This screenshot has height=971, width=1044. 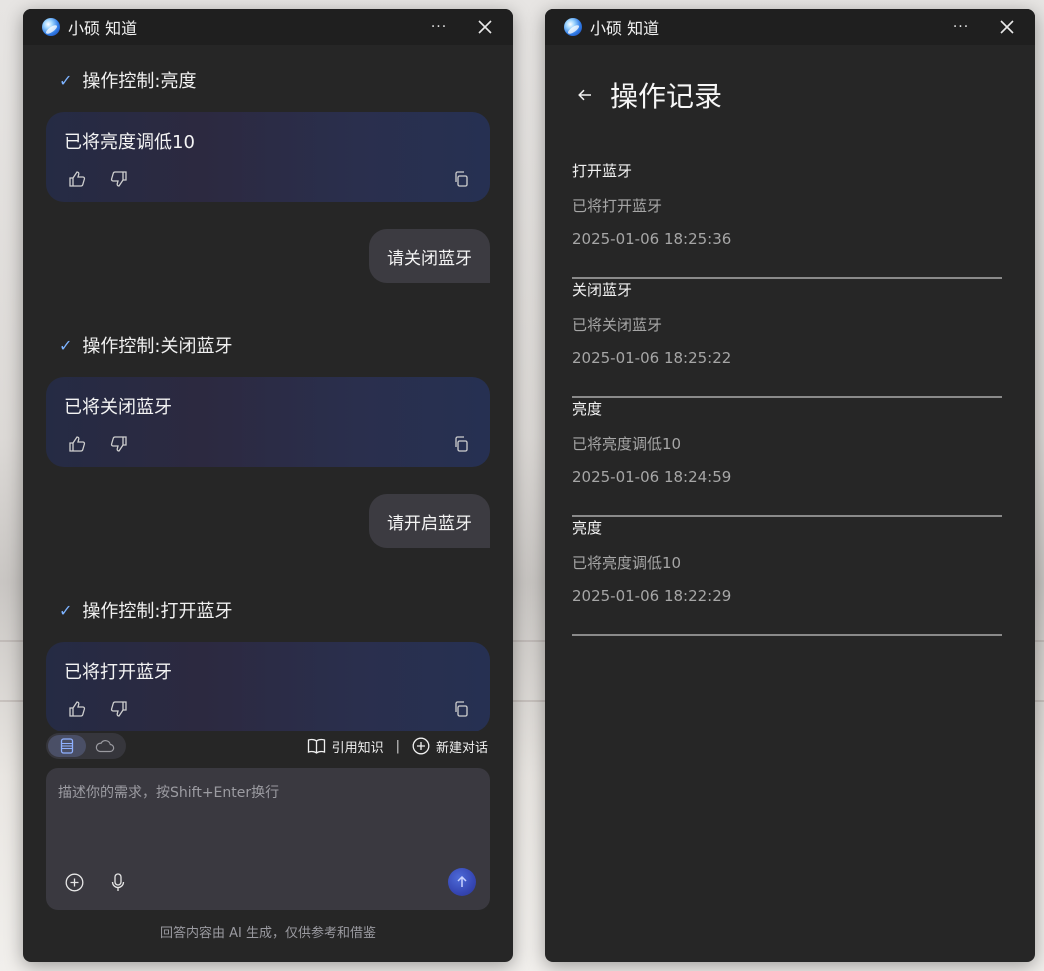 I want to click on voice-input-button, so click(x=118, y=882).